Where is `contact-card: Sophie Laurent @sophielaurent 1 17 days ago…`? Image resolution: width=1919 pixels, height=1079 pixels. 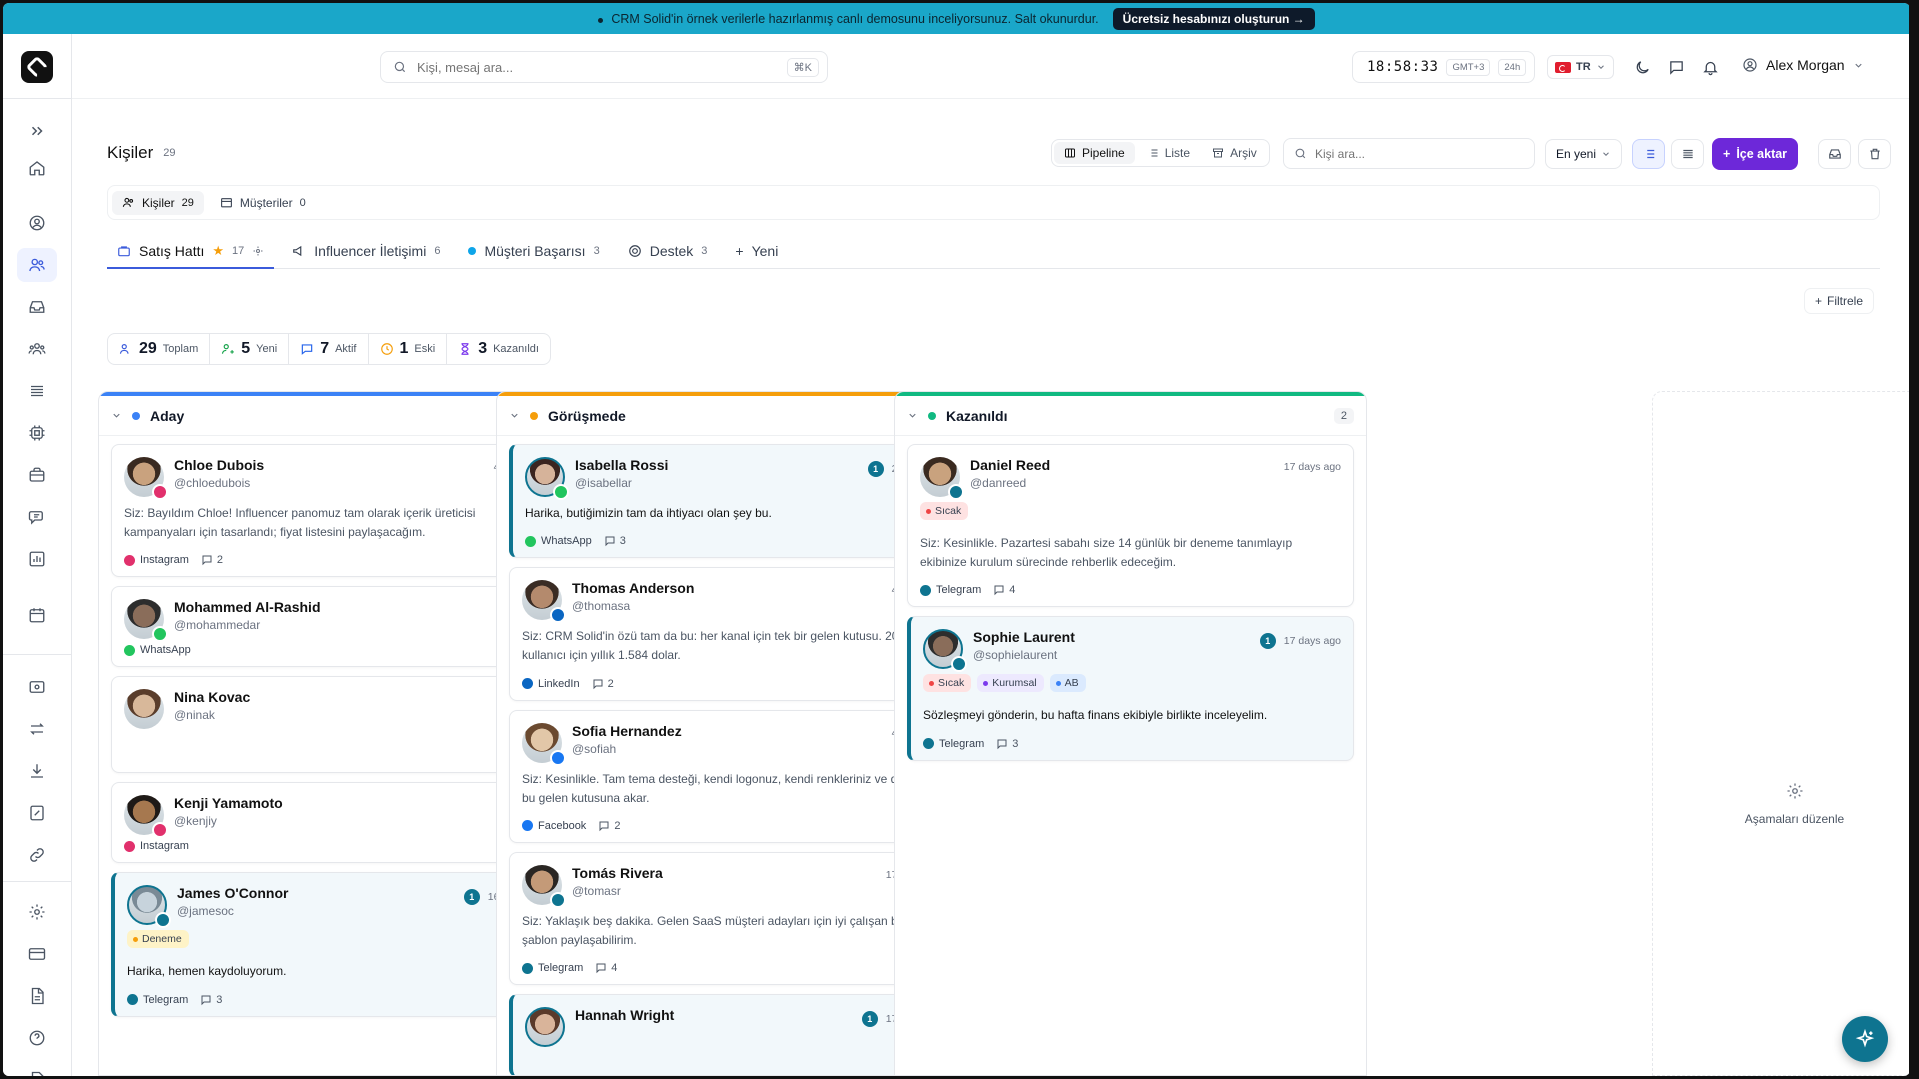 contact-card: Sophie Laurent @sophielaurent 1 17 days ago… is located at coordinates (1130, 688).